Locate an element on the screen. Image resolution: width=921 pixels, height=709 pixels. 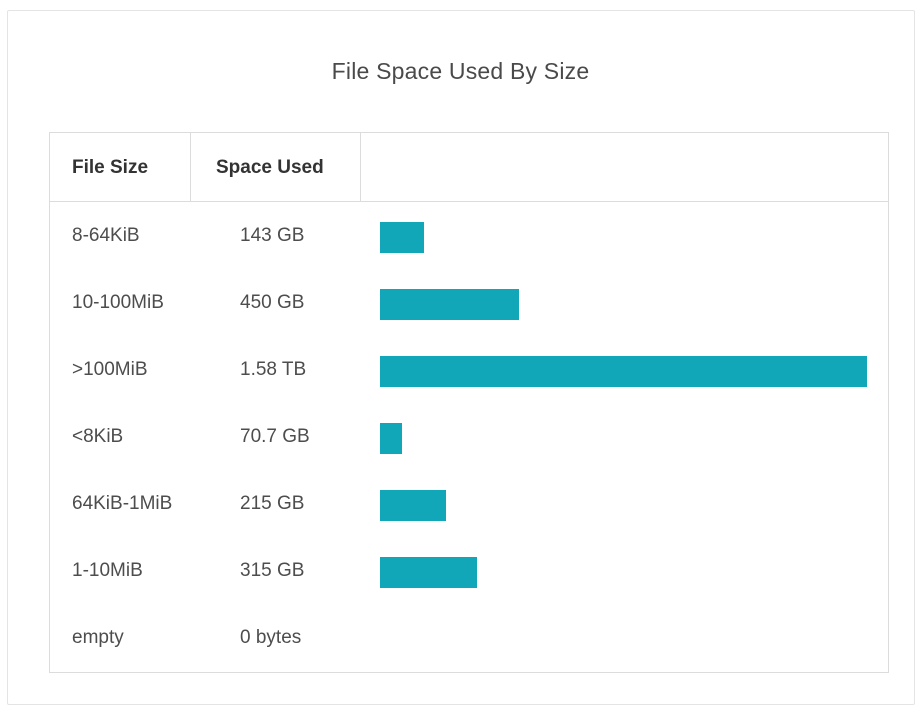
header-space-used: Space Used is located at coordinates (270, 167).